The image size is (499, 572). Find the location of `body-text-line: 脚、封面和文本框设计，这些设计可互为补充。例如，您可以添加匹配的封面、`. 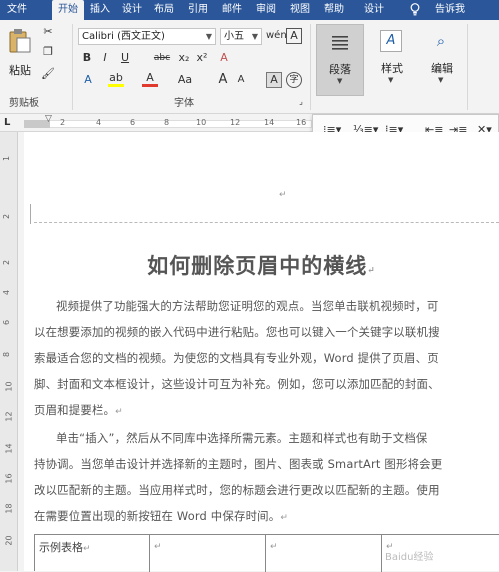

body-text-line: 脚、封面和文本框设计，这些设计可互为补充。例如，您可以添加匹配的封面、 is located at coordinates (237, 384).